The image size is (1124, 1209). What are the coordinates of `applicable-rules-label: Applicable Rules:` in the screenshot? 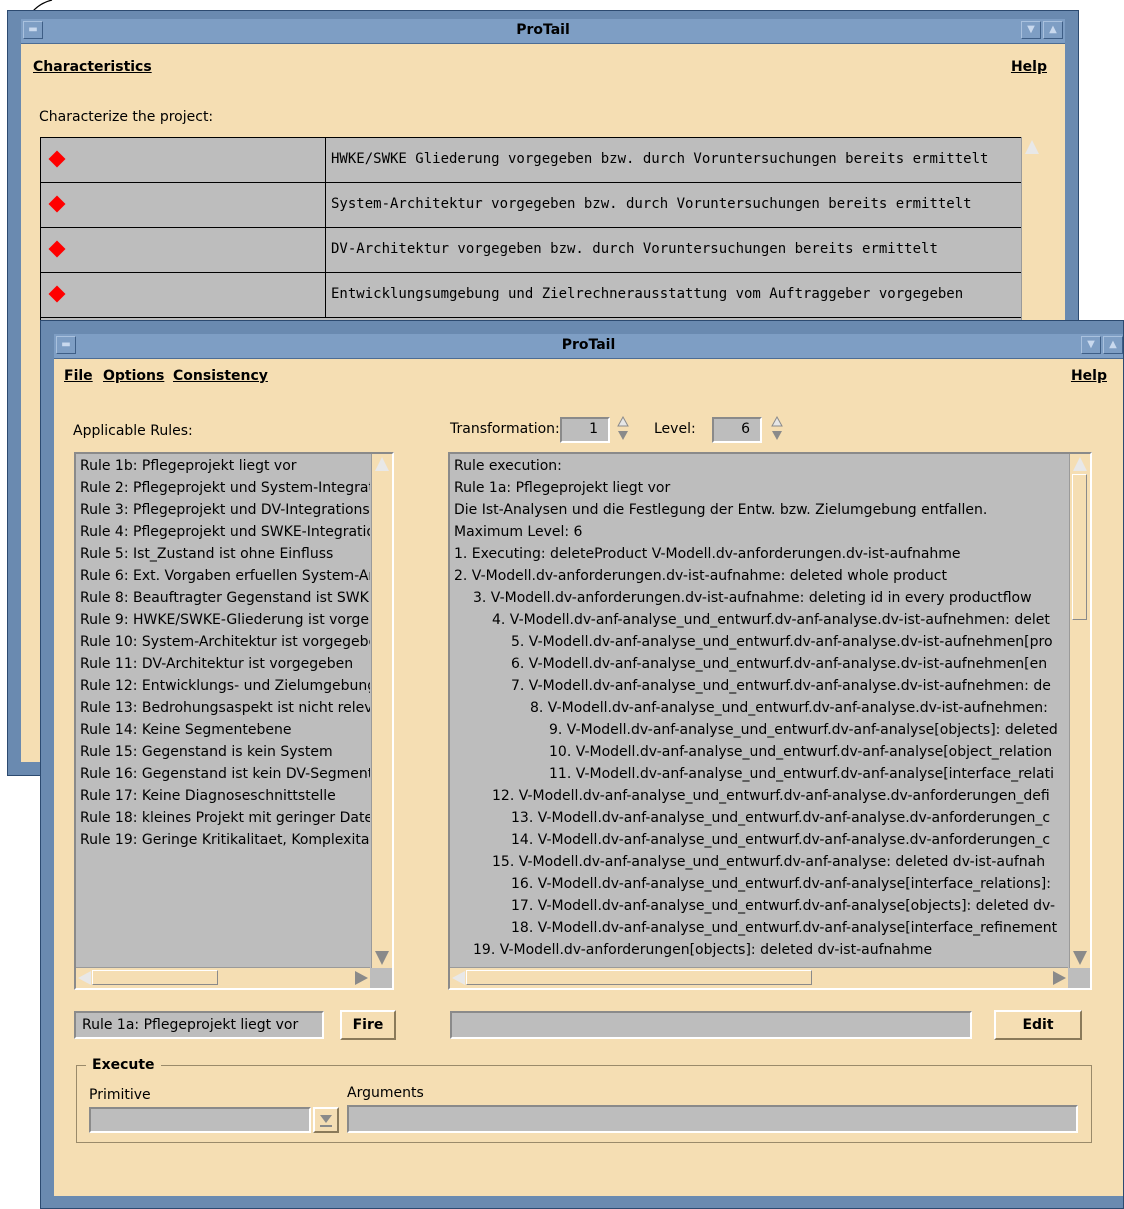 It's located at (133, 431).